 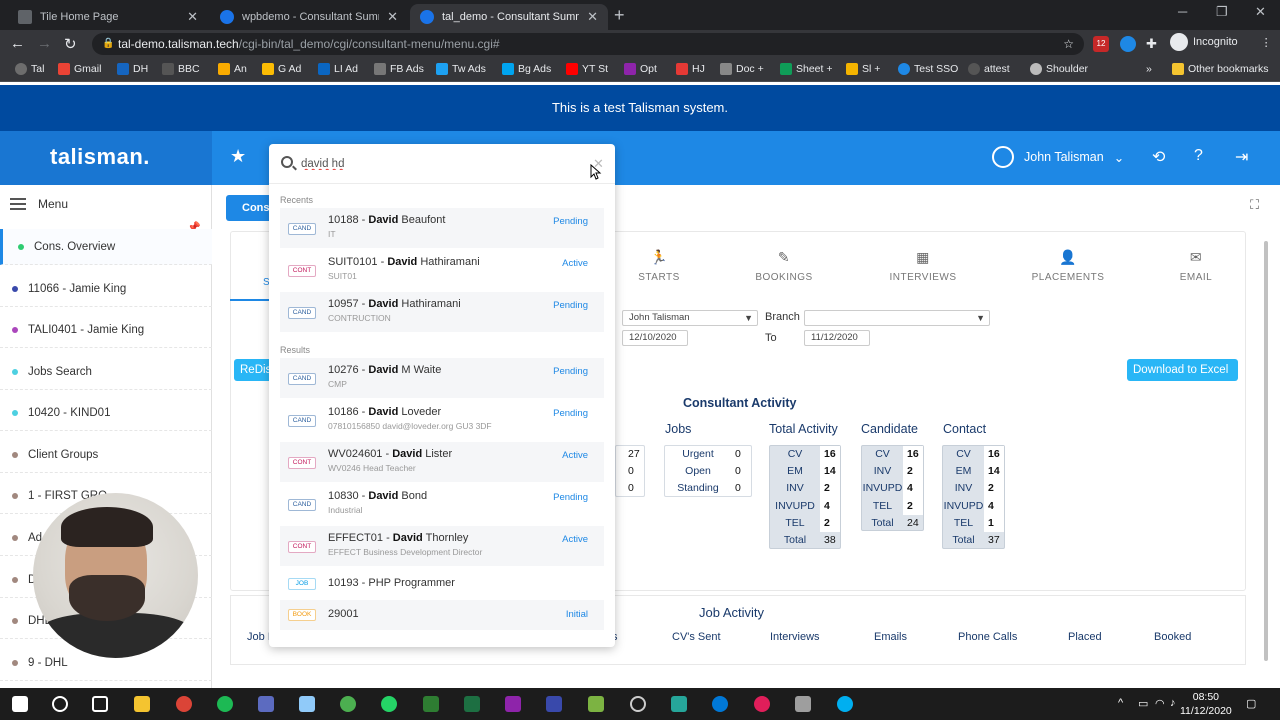 I want to click on browser-tab-active: tal_demo - Consultant Summary ✕, so click(x=509, y=17).